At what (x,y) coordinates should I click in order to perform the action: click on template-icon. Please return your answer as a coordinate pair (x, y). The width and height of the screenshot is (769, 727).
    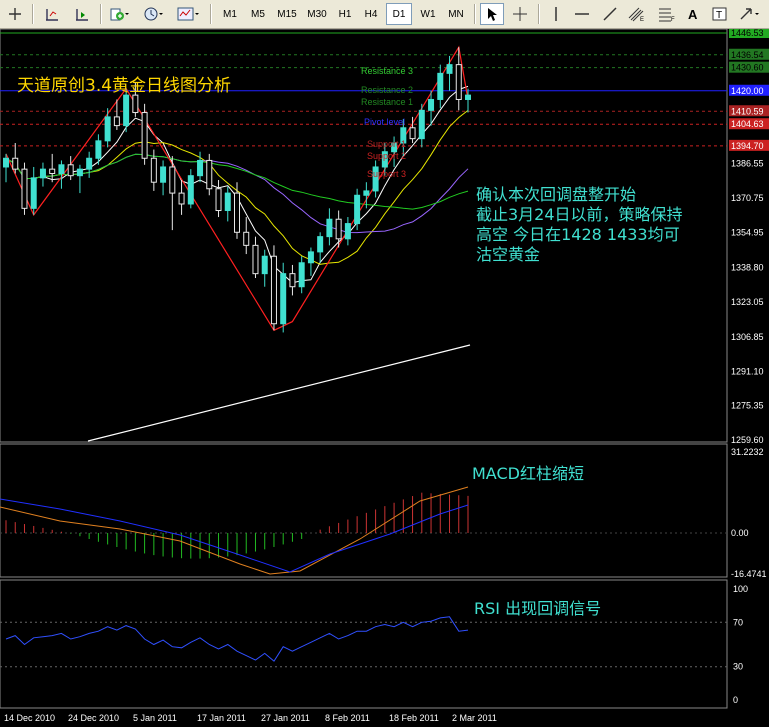
    Looking at the image, I should click on (188, 14).